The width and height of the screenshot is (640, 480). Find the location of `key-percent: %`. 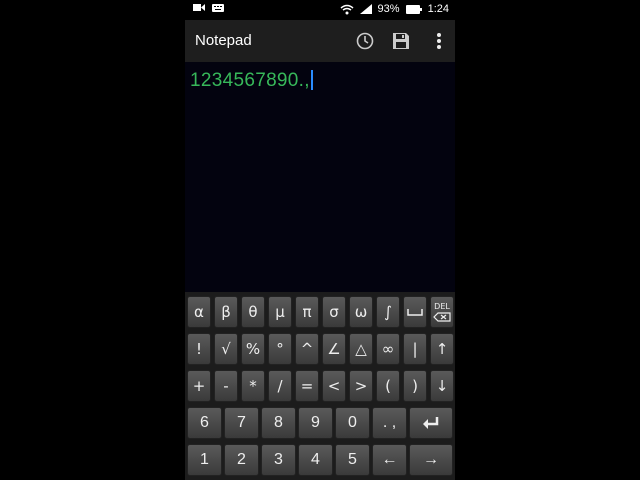

key-percent: % is located at coordinates (253, 349).